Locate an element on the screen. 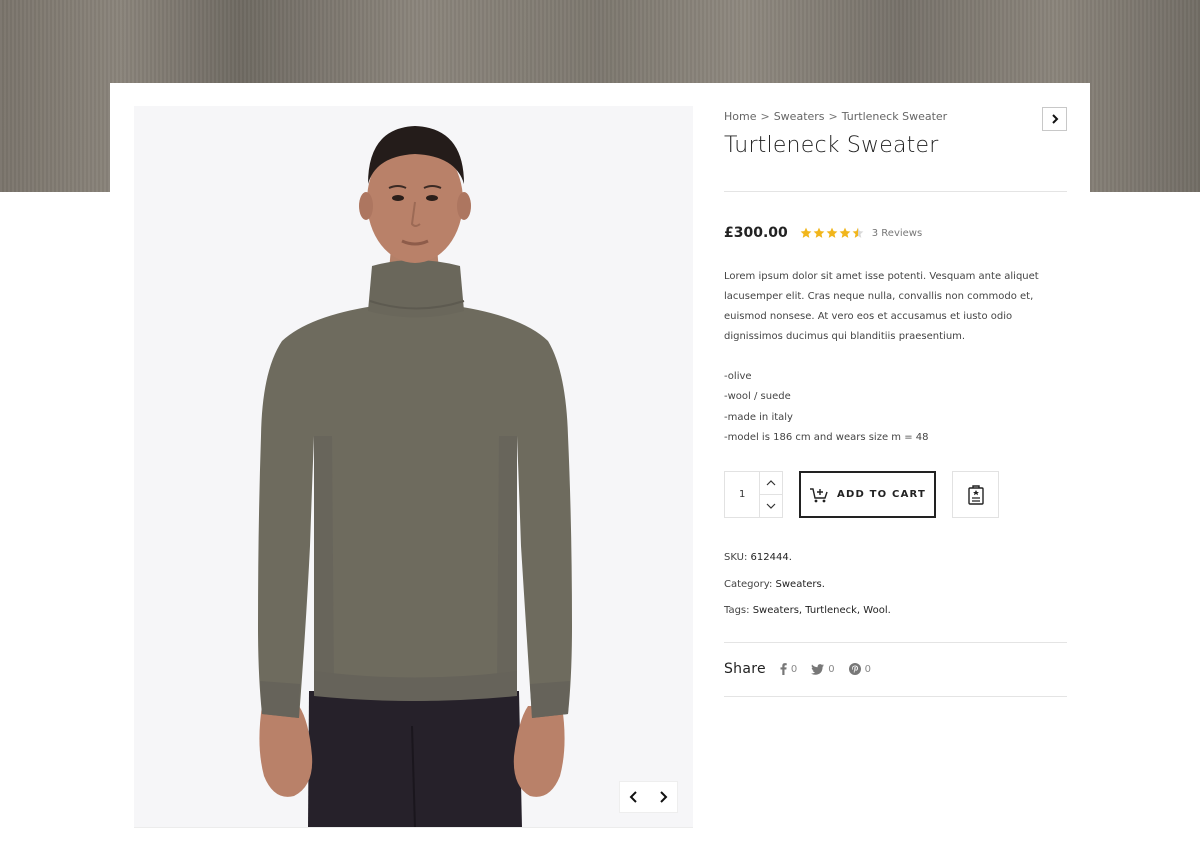  share-row: Share 0 0 0 is located at coordinates (804, 669).